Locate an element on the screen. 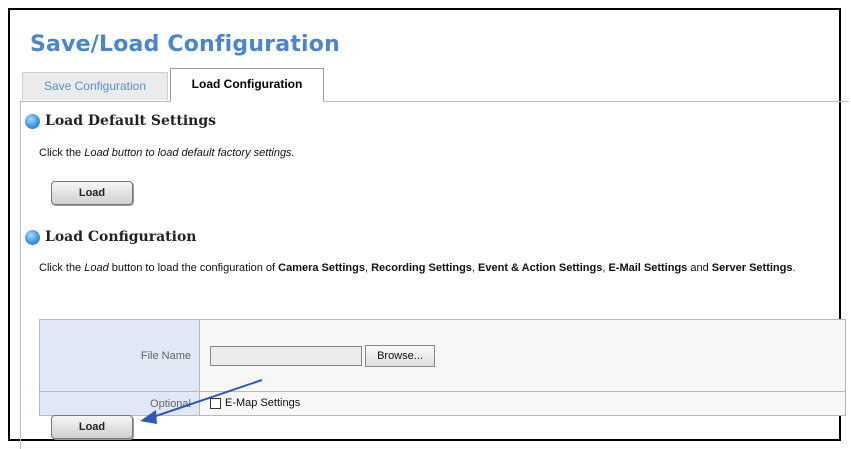  emap-checkbox is located at coordinates (215, 404).